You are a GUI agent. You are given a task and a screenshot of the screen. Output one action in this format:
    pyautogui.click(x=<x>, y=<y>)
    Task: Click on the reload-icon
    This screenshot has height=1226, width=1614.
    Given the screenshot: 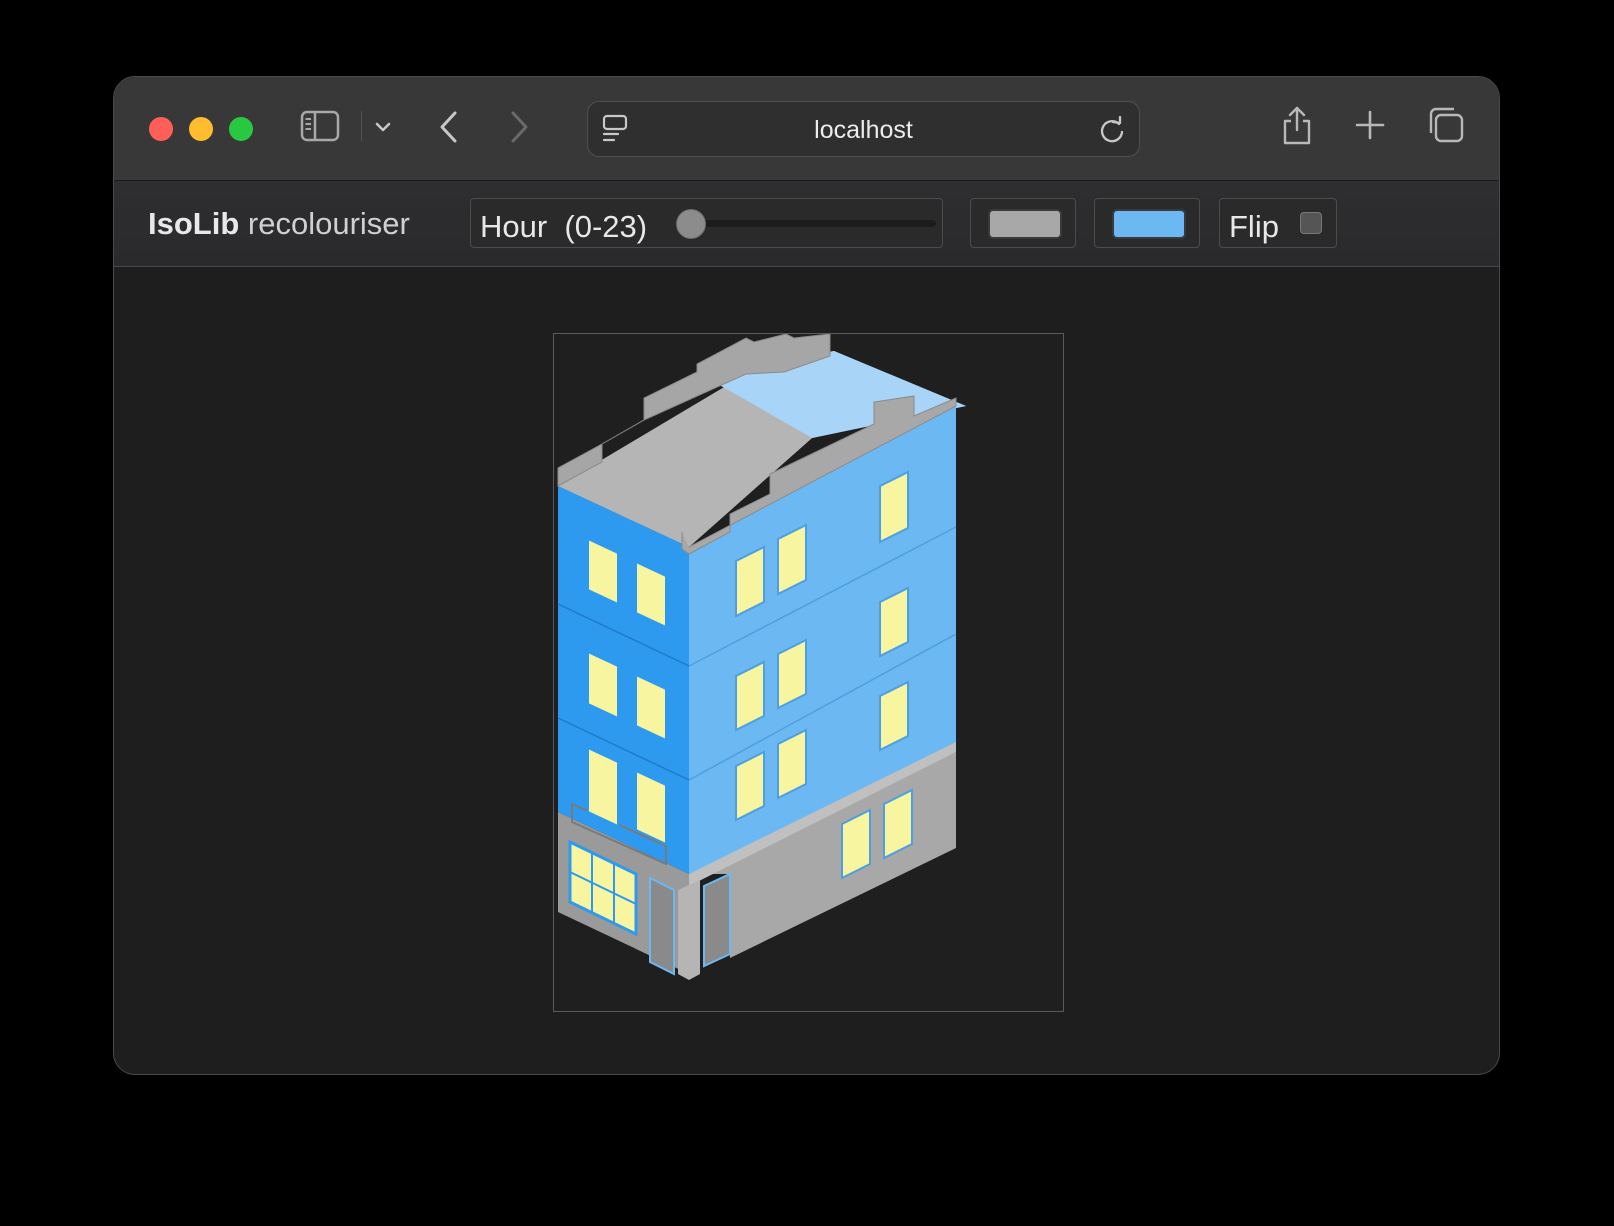 What is the action you would take?
    pyautogui.click(x=1112, y=130)
    